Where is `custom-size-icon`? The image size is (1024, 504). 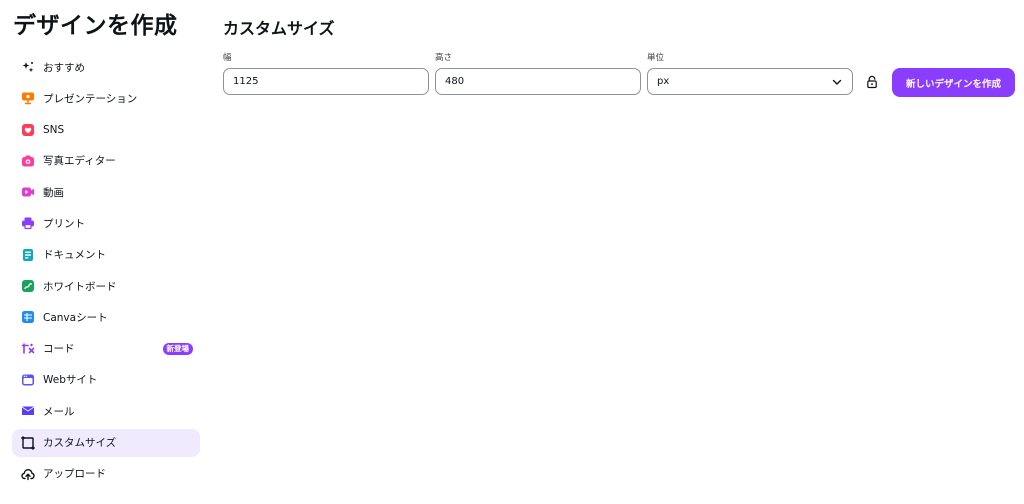 custom-size-icon is located at coordinates (28, 442).